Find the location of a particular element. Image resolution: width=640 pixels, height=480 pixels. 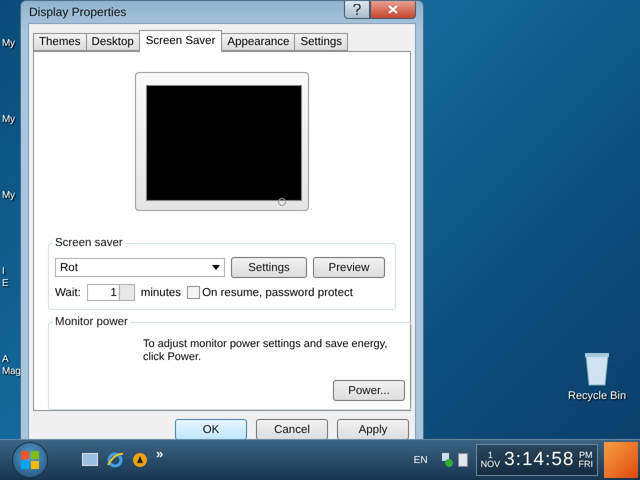

tab: Settings is located at coordinates (321, 42).